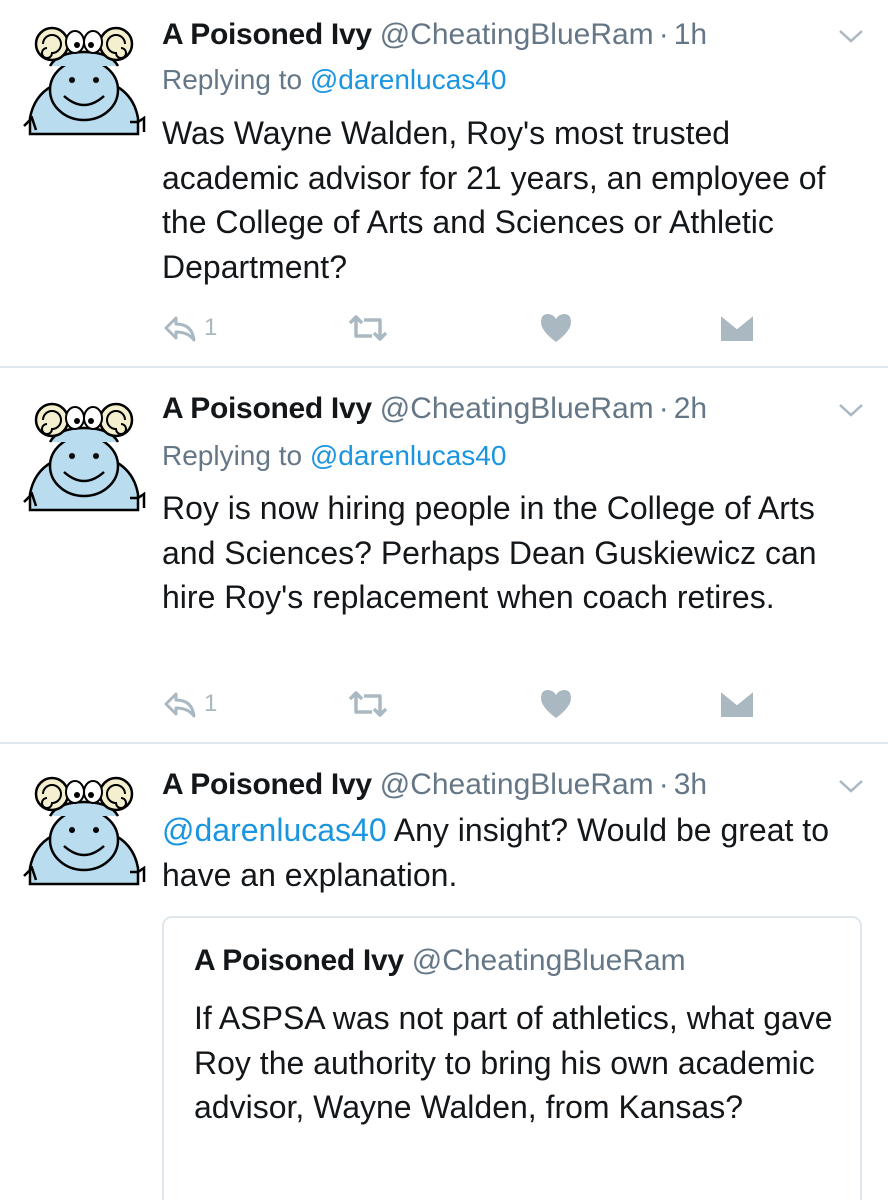 Image resolution: width=888 pixels, height=1200 pixels. I want to click on tweet-header: A Poisoned Ivy @CheatingBlueRam · 2h, so click(434, 409).